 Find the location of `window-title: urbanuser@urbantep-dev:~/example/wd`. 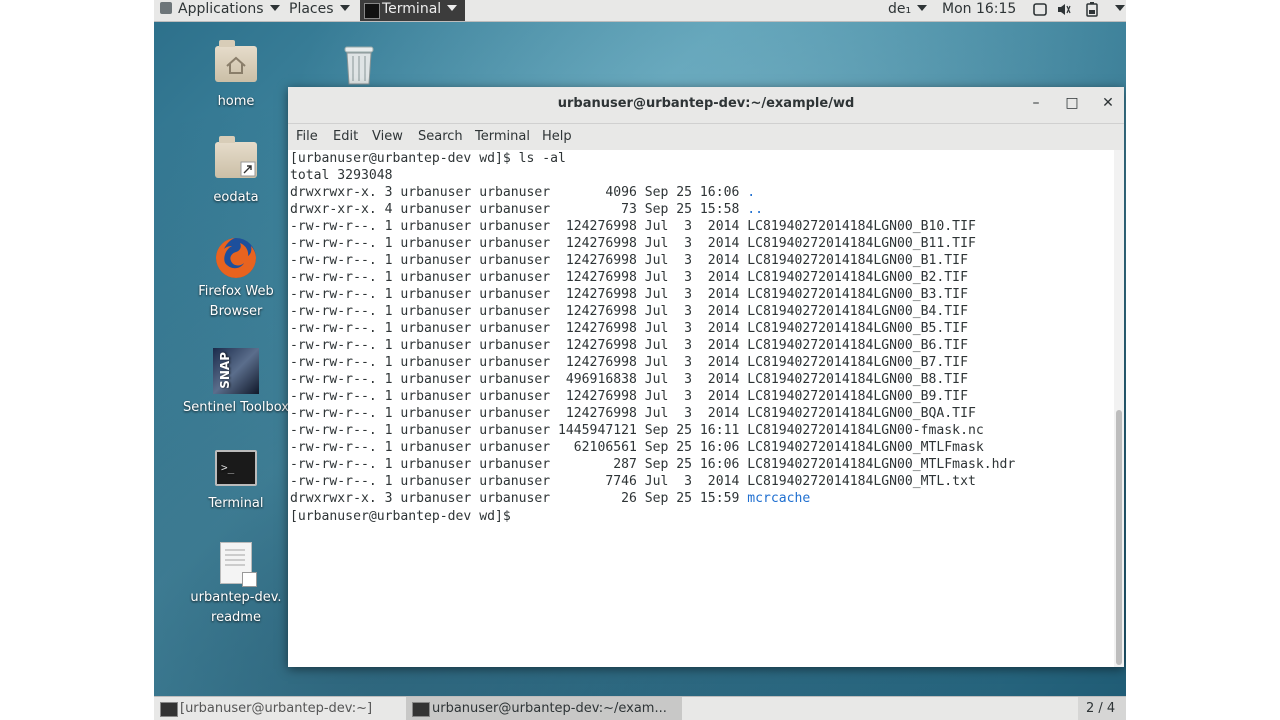

window-title: urbanuser@urbantep-dev:~/example/wd is located at coordinates (706, 103).